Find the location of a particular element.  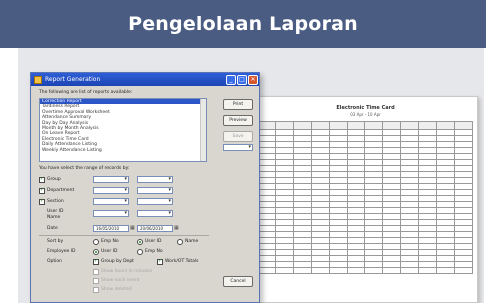

group-by-dept-label: Group by Dept is located at coordinates (117, 261).